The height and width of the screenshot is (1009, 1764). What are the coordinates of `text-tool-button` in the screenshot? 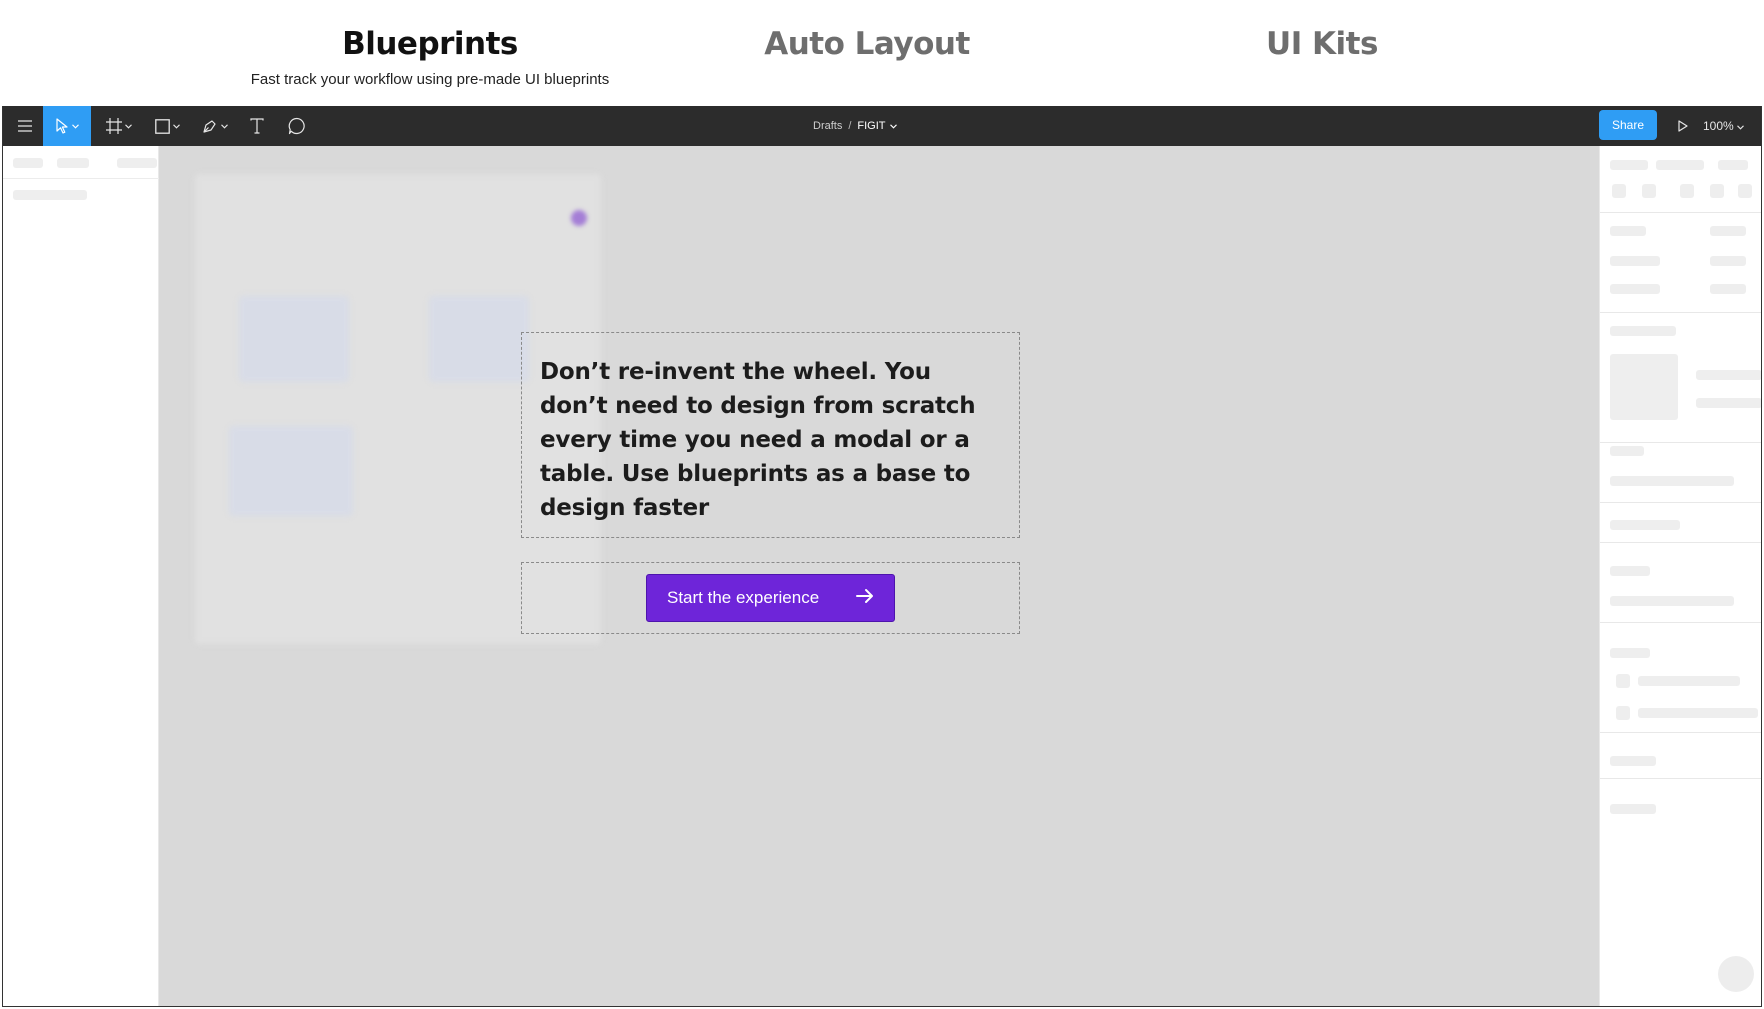 It's located at (257, 126).